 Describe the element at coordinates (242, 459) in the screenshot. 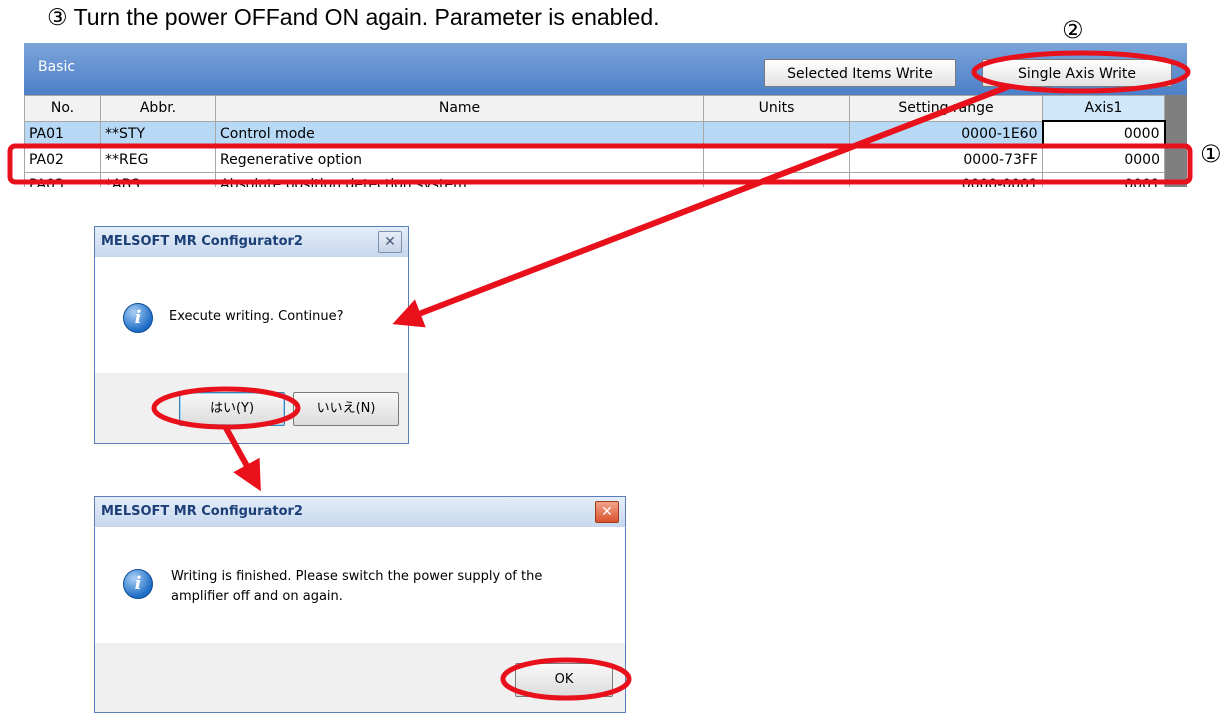

I see `arrow-to-finished-dialog` at that location.